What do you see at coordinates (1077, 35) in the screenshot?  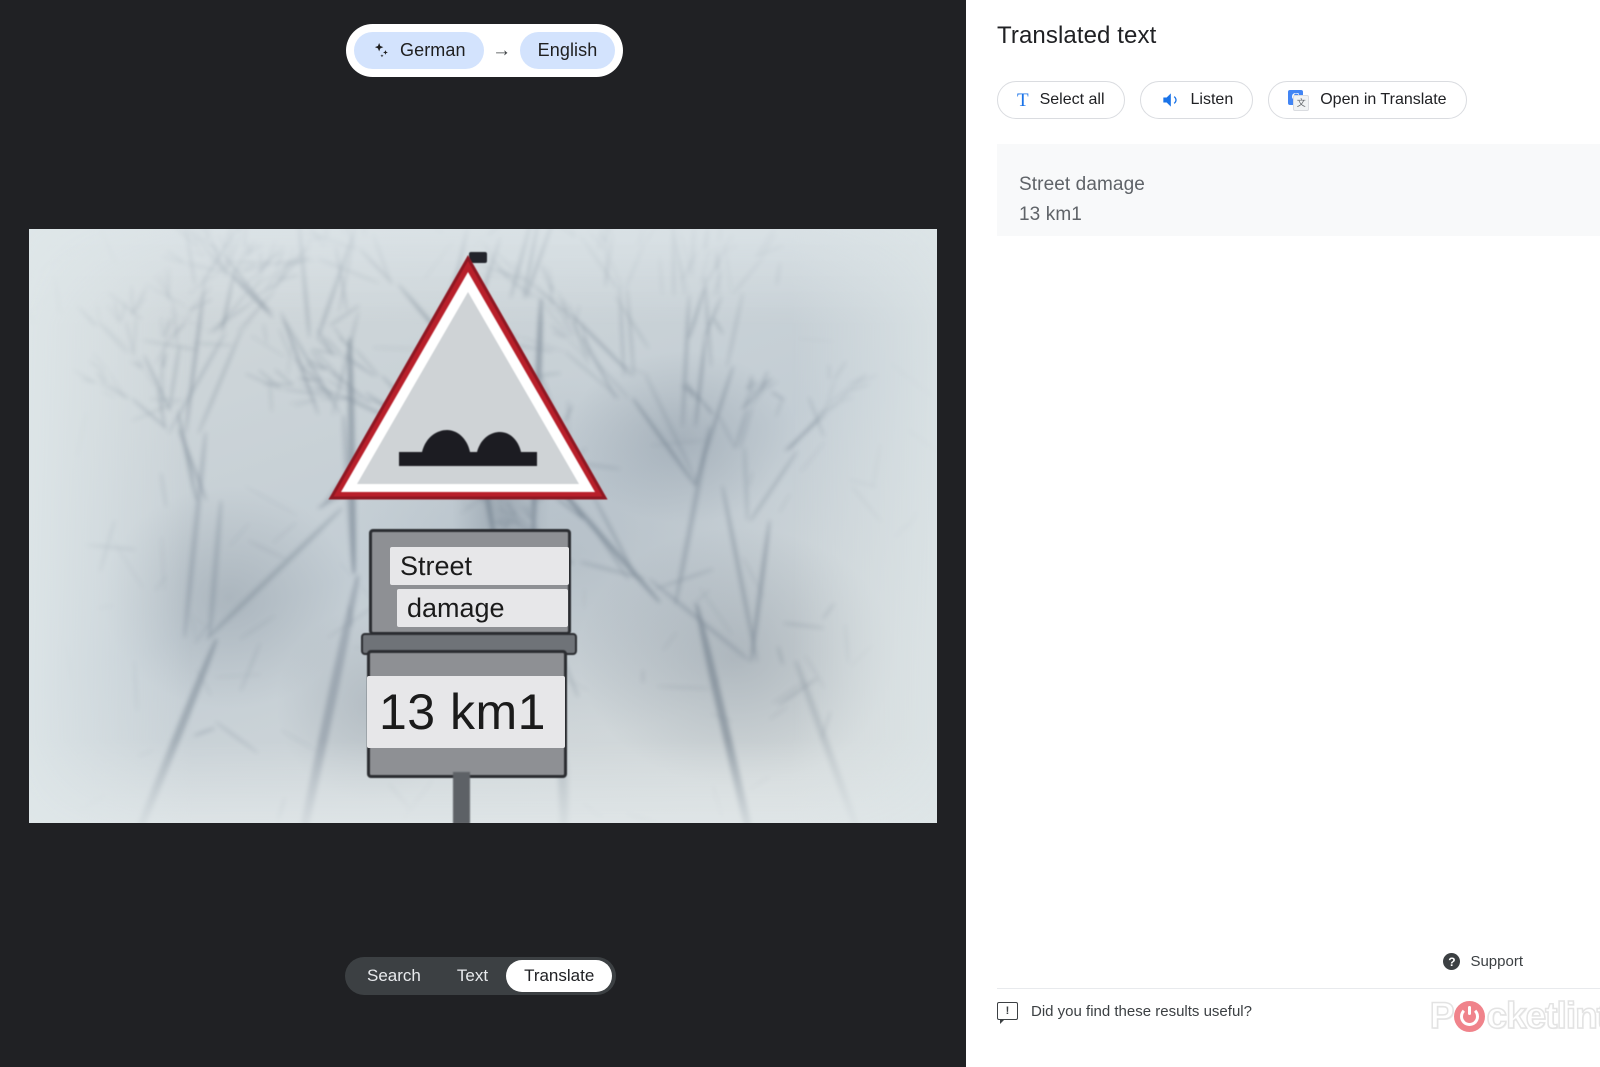 I see `page-title: Translated text` at bounding box center [1077, 35].